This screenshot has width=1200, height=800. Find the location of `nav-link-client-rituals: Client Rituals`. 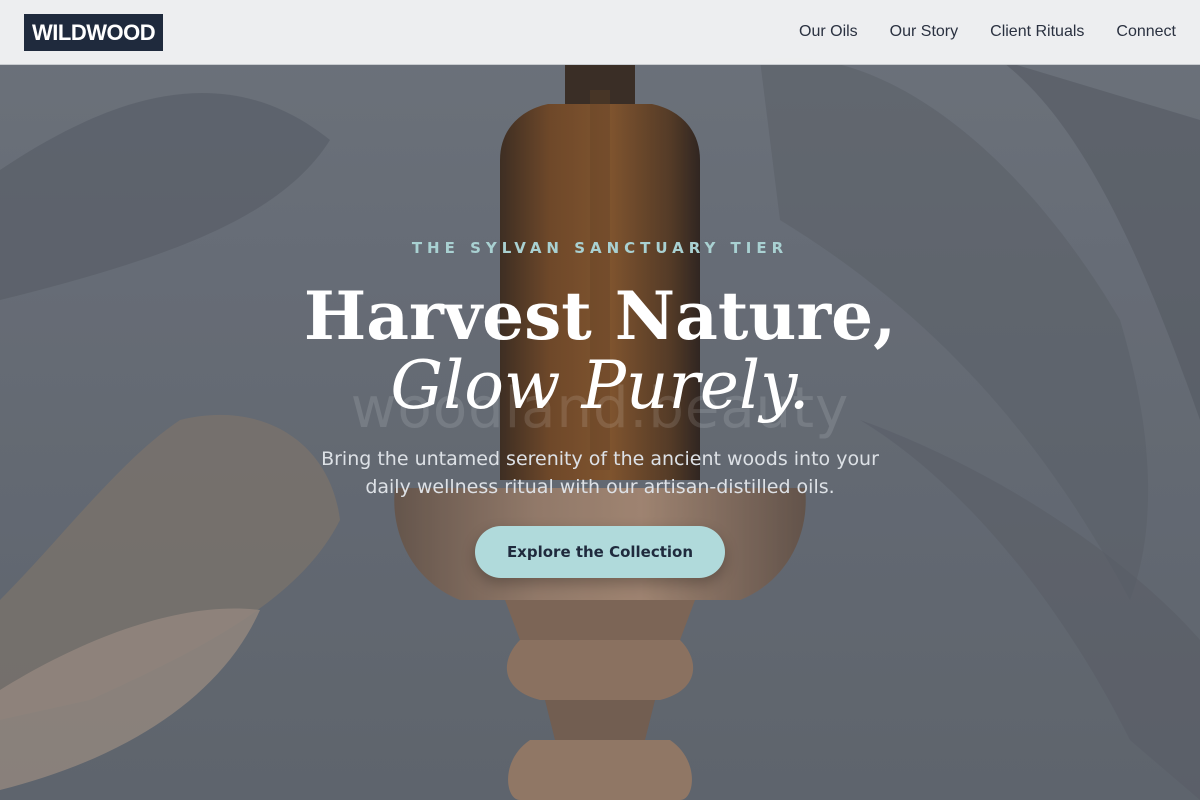

nav-link-client-rituals: Client Rituals is located at coordinates (1037, 32).